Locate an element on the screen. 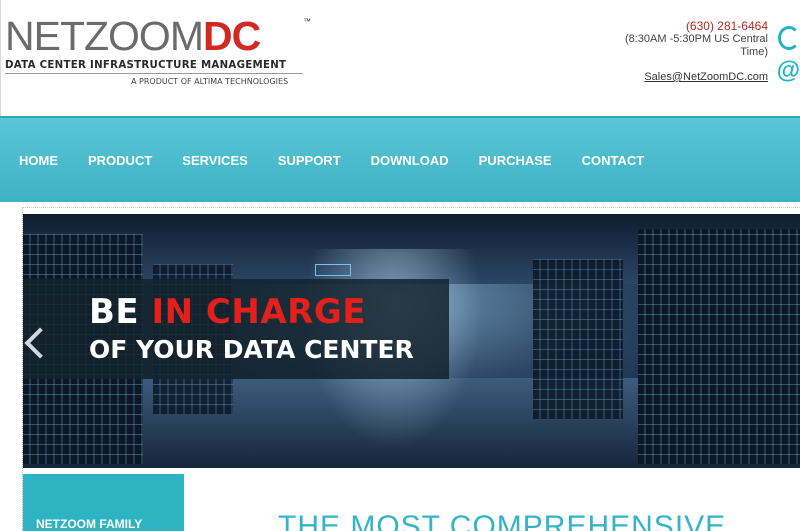 This screenshot has width=800, height=531. nav-item-download: DOWNLOAD is located at coordinates (410, 160).